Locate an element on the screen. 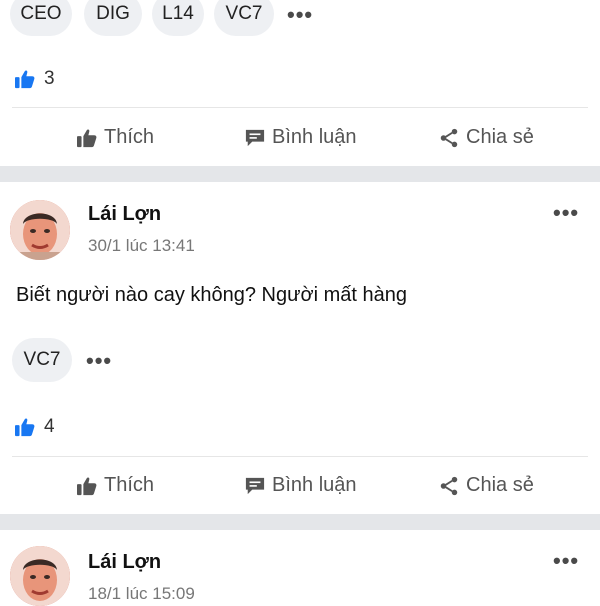  tag-chip: DIG is located at coordinates (113, 18).